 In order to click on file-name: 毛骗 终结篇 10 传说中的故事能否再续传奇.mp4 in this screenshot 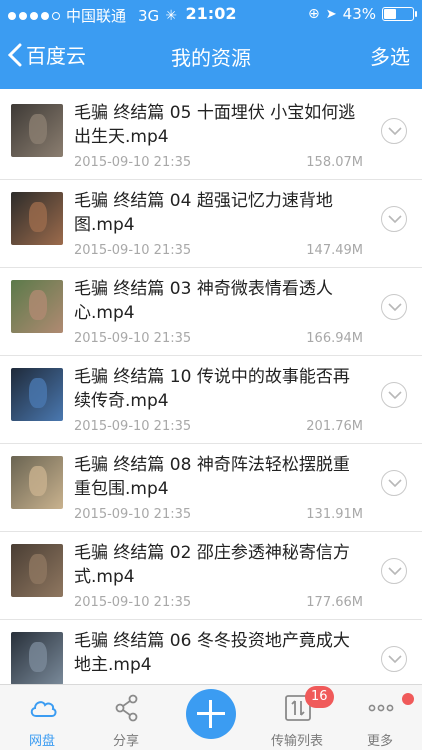, I will do `click(212, 389)`.